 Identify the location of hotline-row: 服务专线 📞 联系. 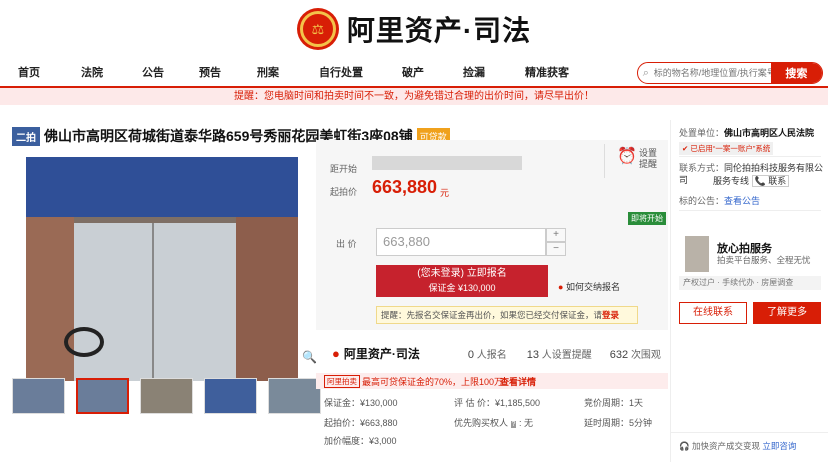
(751, 180).